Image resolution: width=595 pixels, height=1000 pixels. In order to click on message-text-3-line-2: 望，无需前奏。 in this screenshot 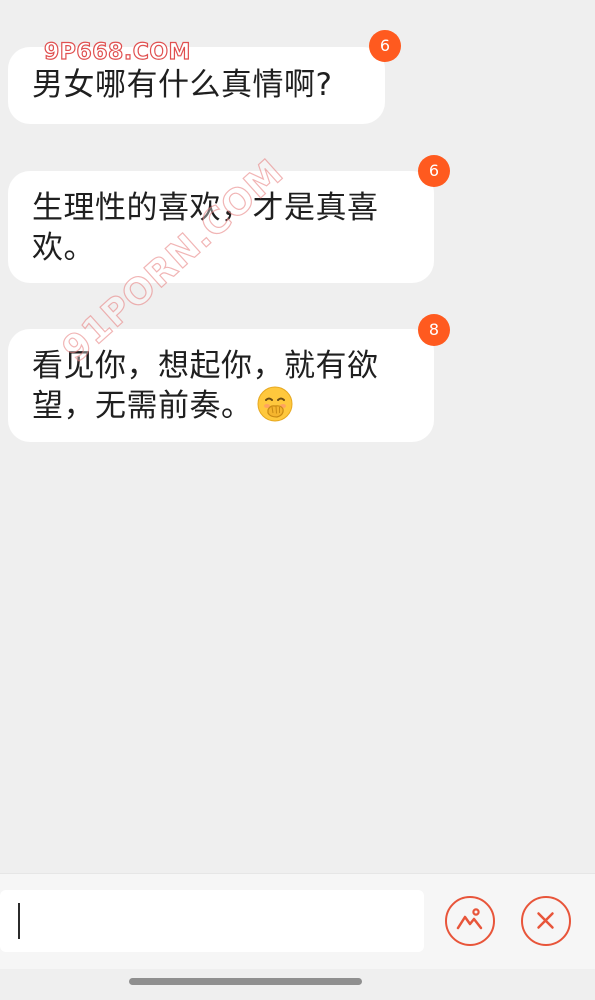, I will do `click(142, 406)`.